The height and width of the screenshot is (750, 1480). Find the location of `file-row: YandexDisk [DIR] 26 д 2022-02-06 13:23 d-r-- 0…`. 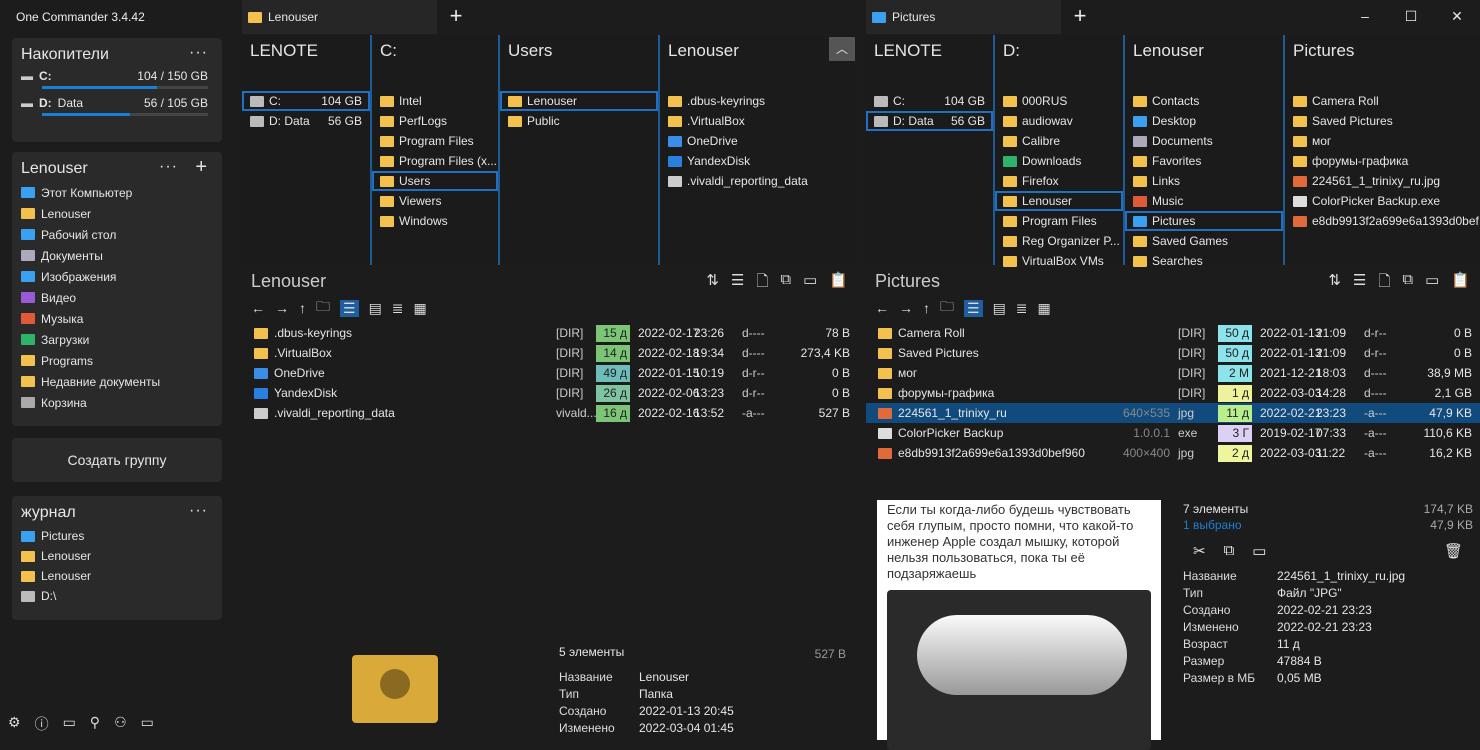

file-row: YandexDisk [DIR] 26 д 2022-02-06 13:23 d-r-- 0… is located at coordinates (550, 393).